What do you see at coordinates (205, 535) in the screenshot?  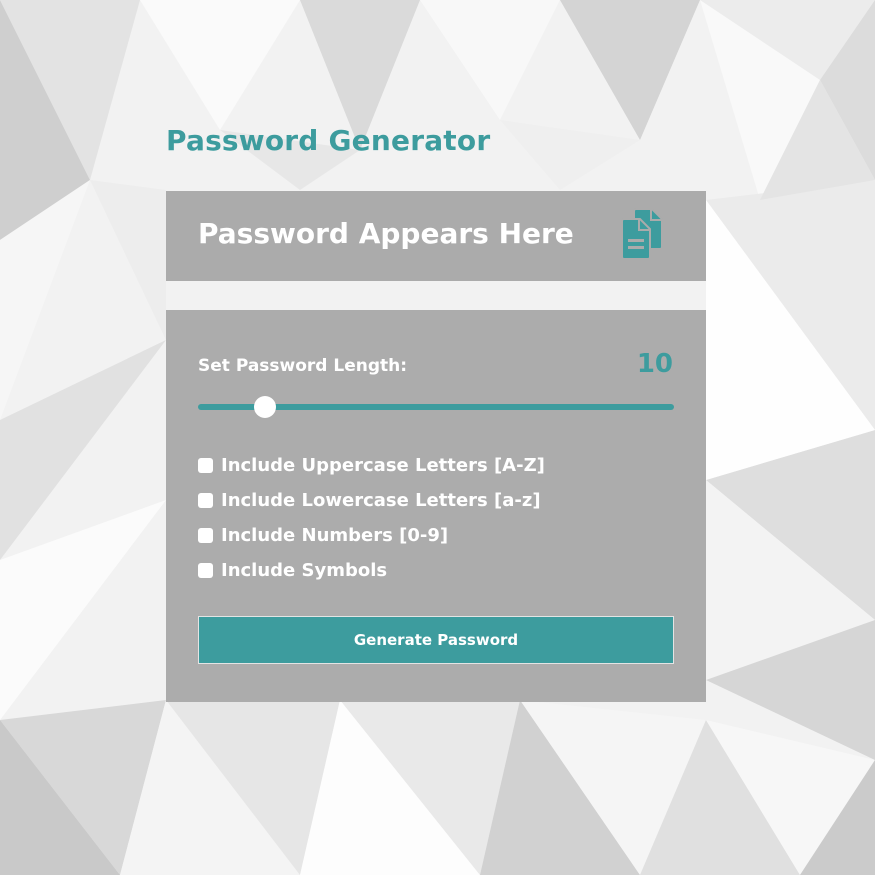 I see `numbers-checkbox` at bounding box center [205, 535].